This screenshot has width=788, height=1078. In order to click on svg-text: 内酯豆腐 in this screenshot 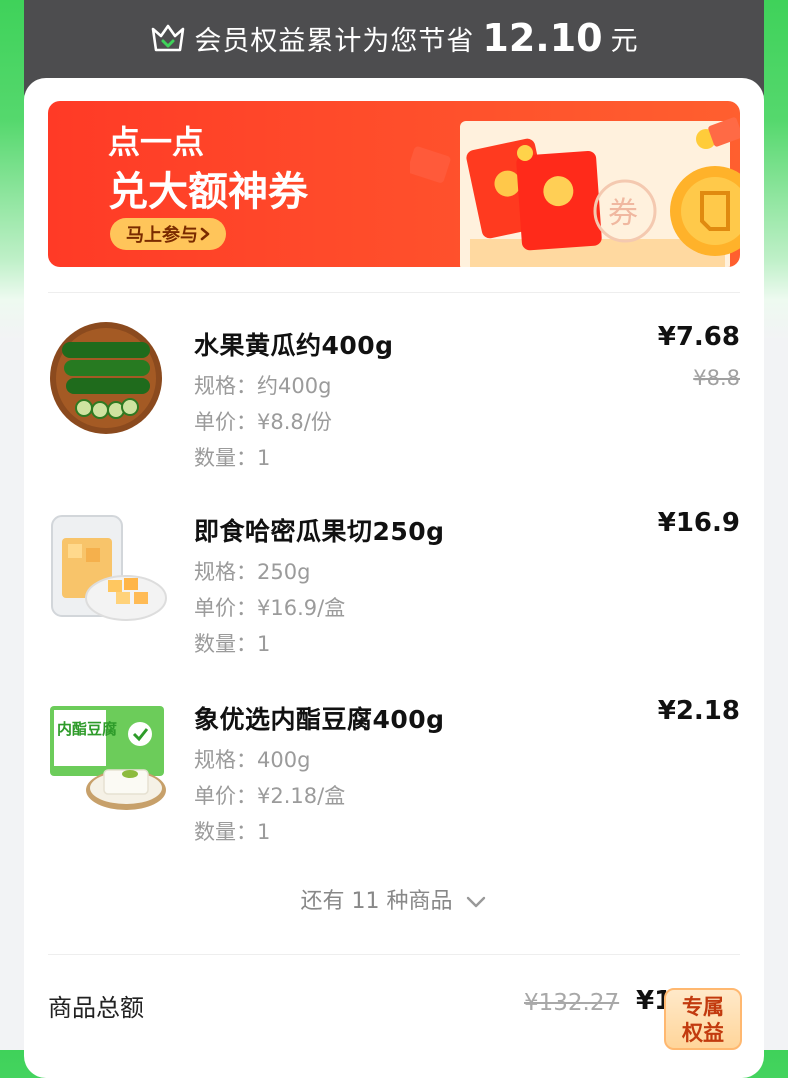, I will do `click(87, 729)`.